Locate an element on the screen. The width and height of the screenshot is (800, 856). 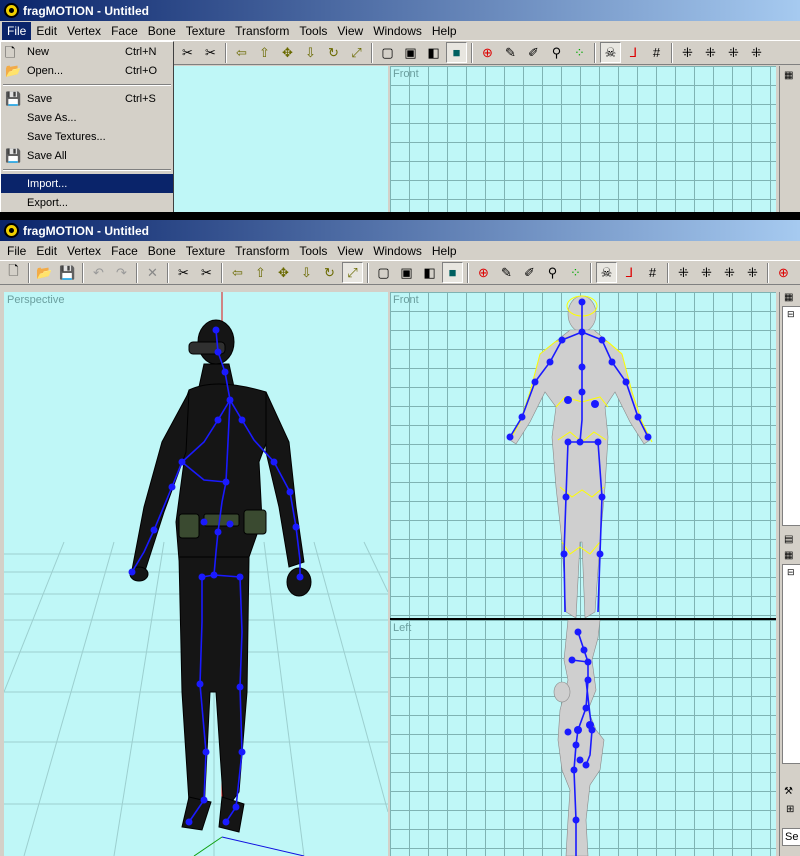
menu-item-open: 📂 Open... Ctrl+O is located at coordinates (87, 70).